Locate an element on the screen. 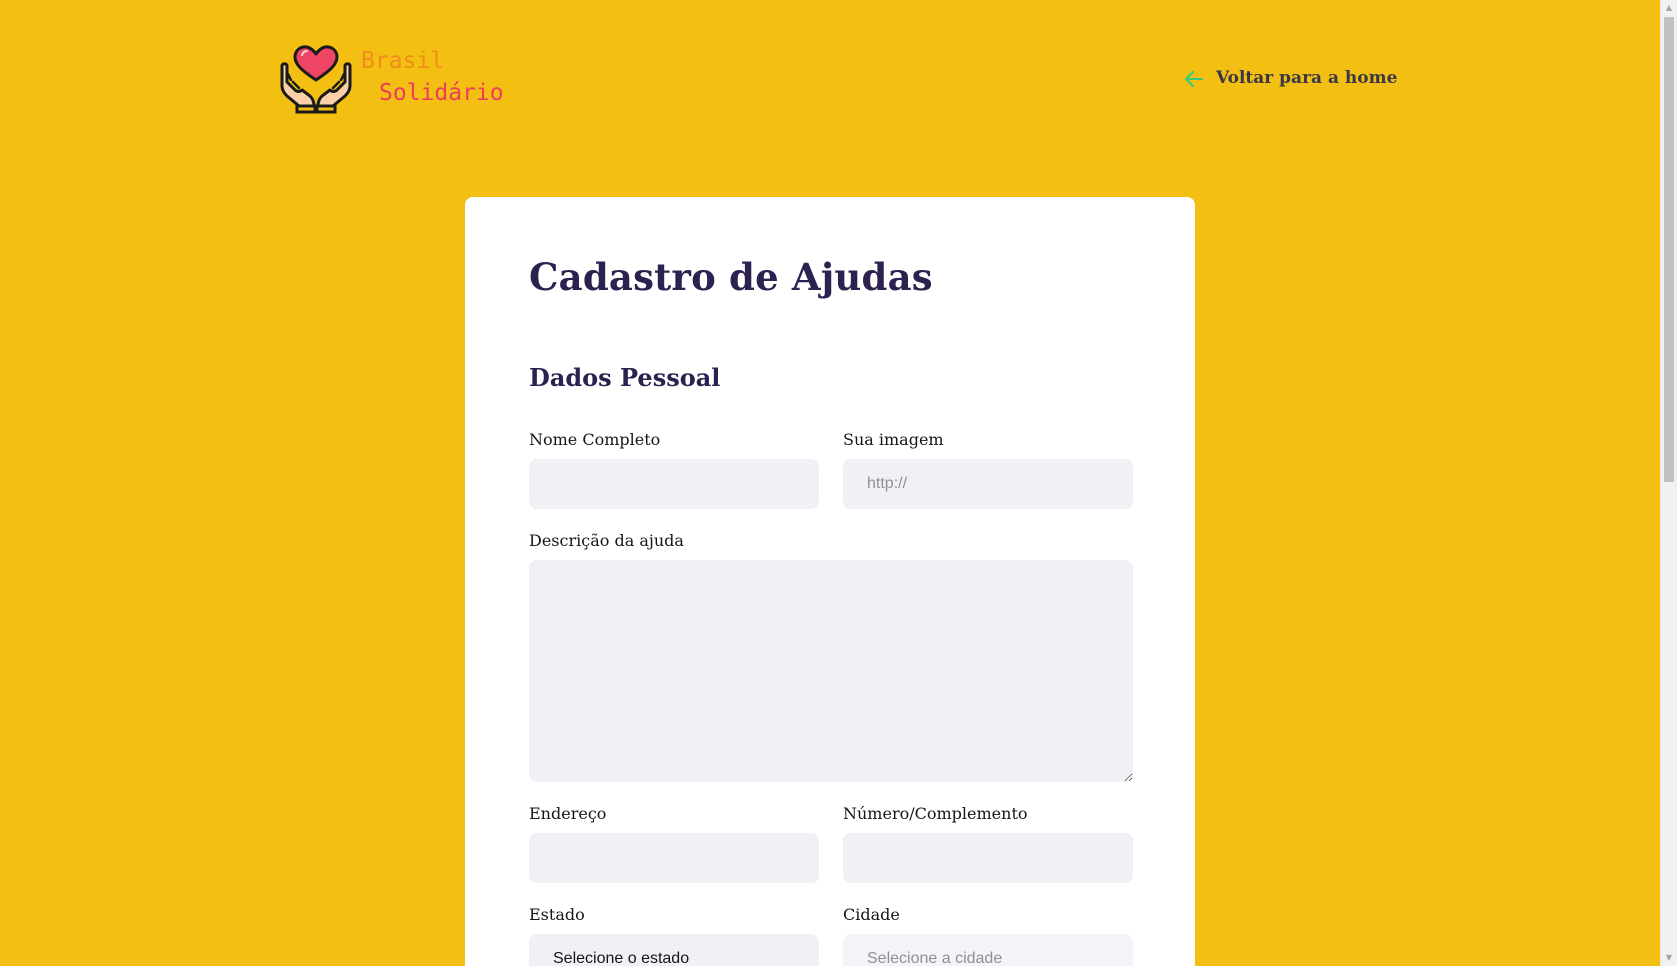 The image size is (1677, 966). image-label: Sua imagem is located at coordinates (893, 439).